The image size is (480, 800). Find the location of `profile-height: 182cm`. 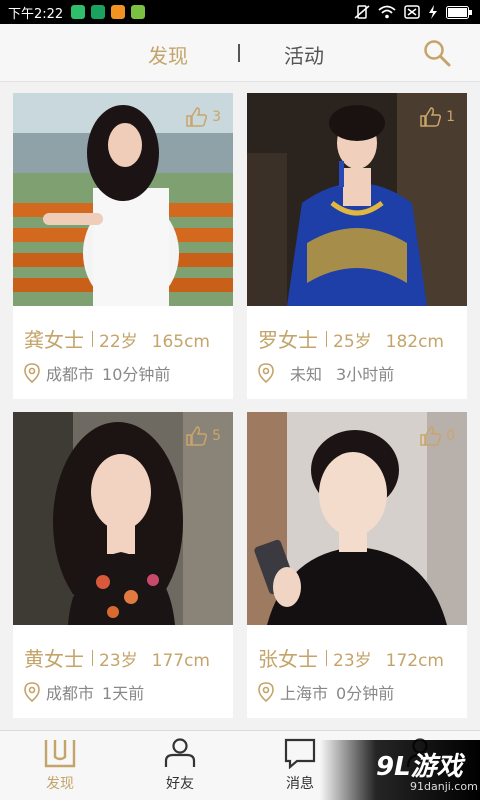

profile-height: 182cm is located at coordinates (414, 342).